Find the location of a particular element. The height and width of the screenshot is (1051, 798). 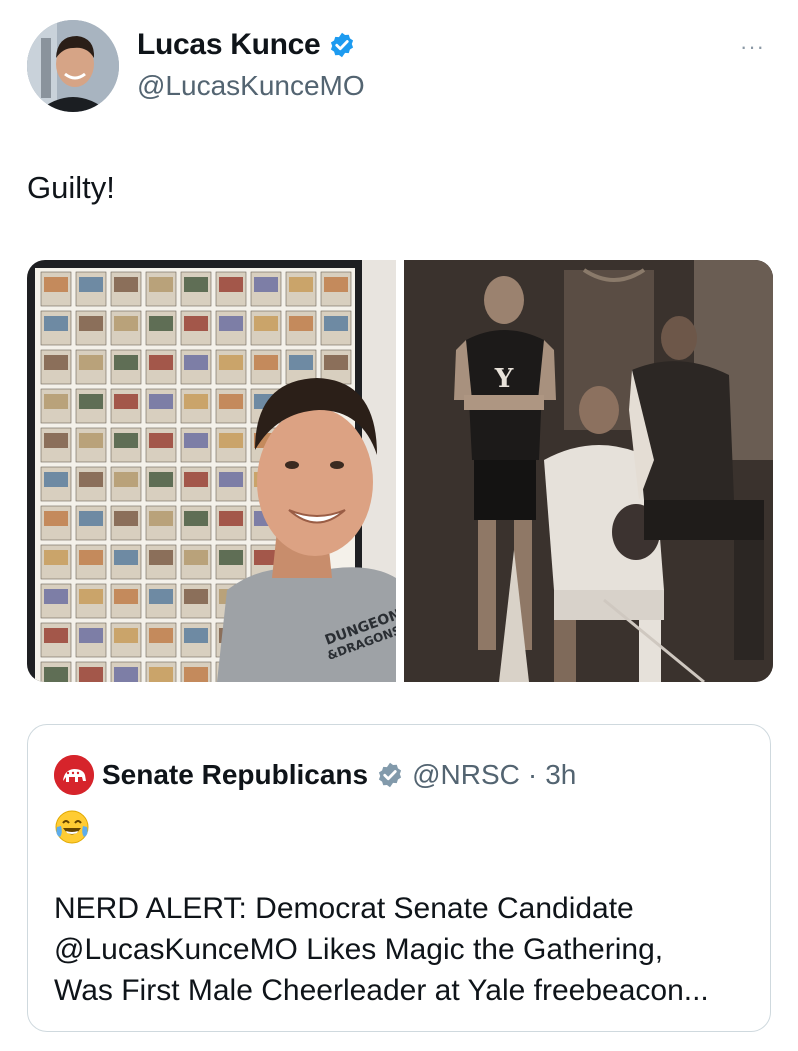

gray-verified-badge-icon is located at coordinates (390, 775).